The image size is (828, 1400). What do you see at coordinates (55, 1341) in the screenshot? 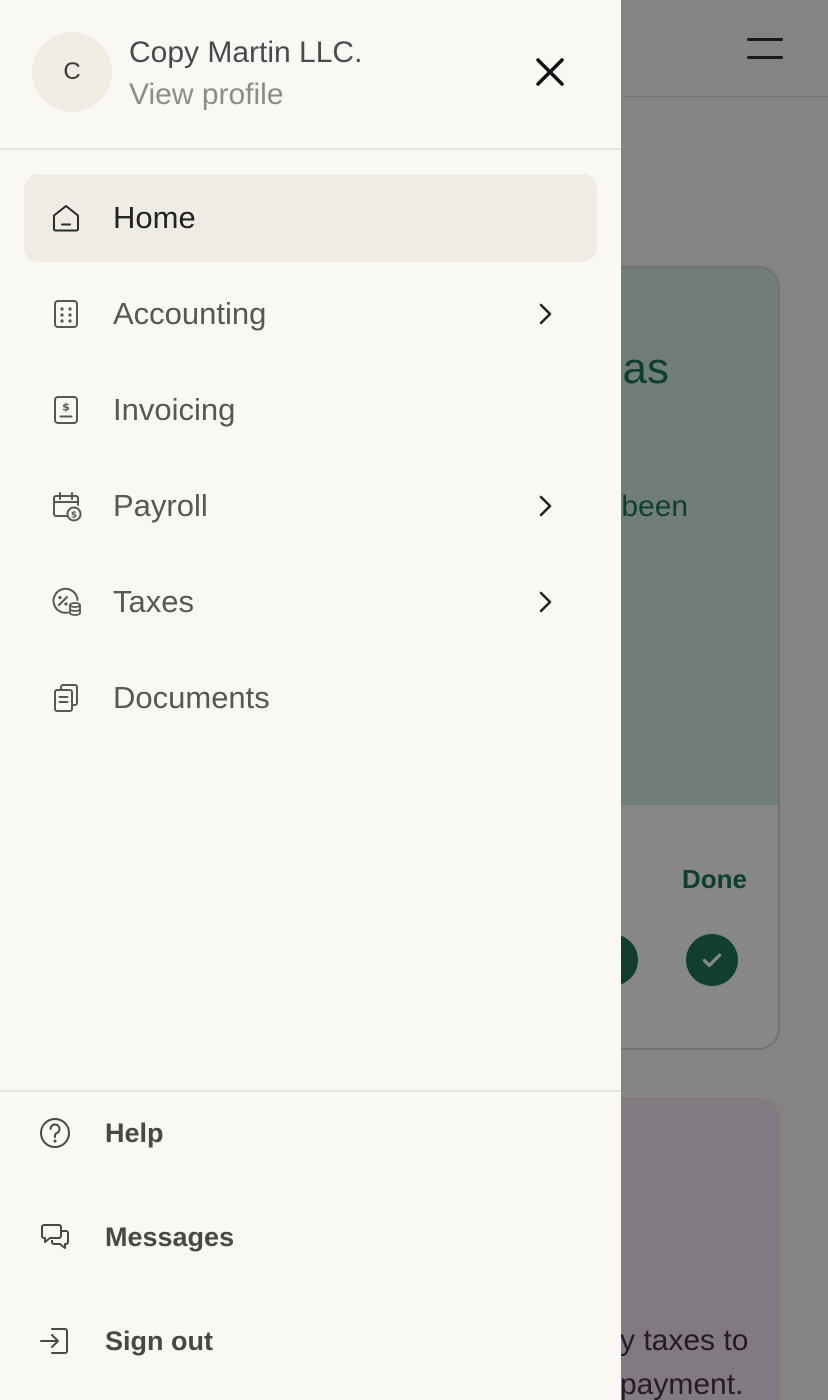
I see `sign-out-icon` at bounding box center [55, 1341].